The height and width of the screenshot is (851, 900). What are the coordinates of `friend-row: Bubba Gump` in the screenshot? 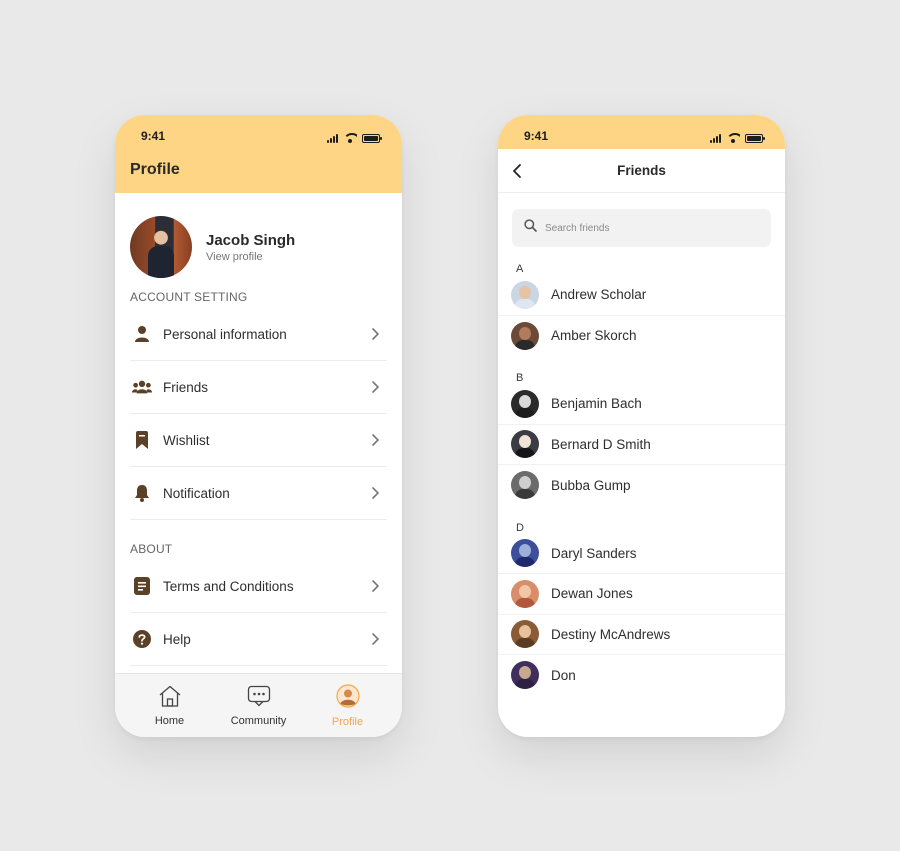 It's located at (641, 485).